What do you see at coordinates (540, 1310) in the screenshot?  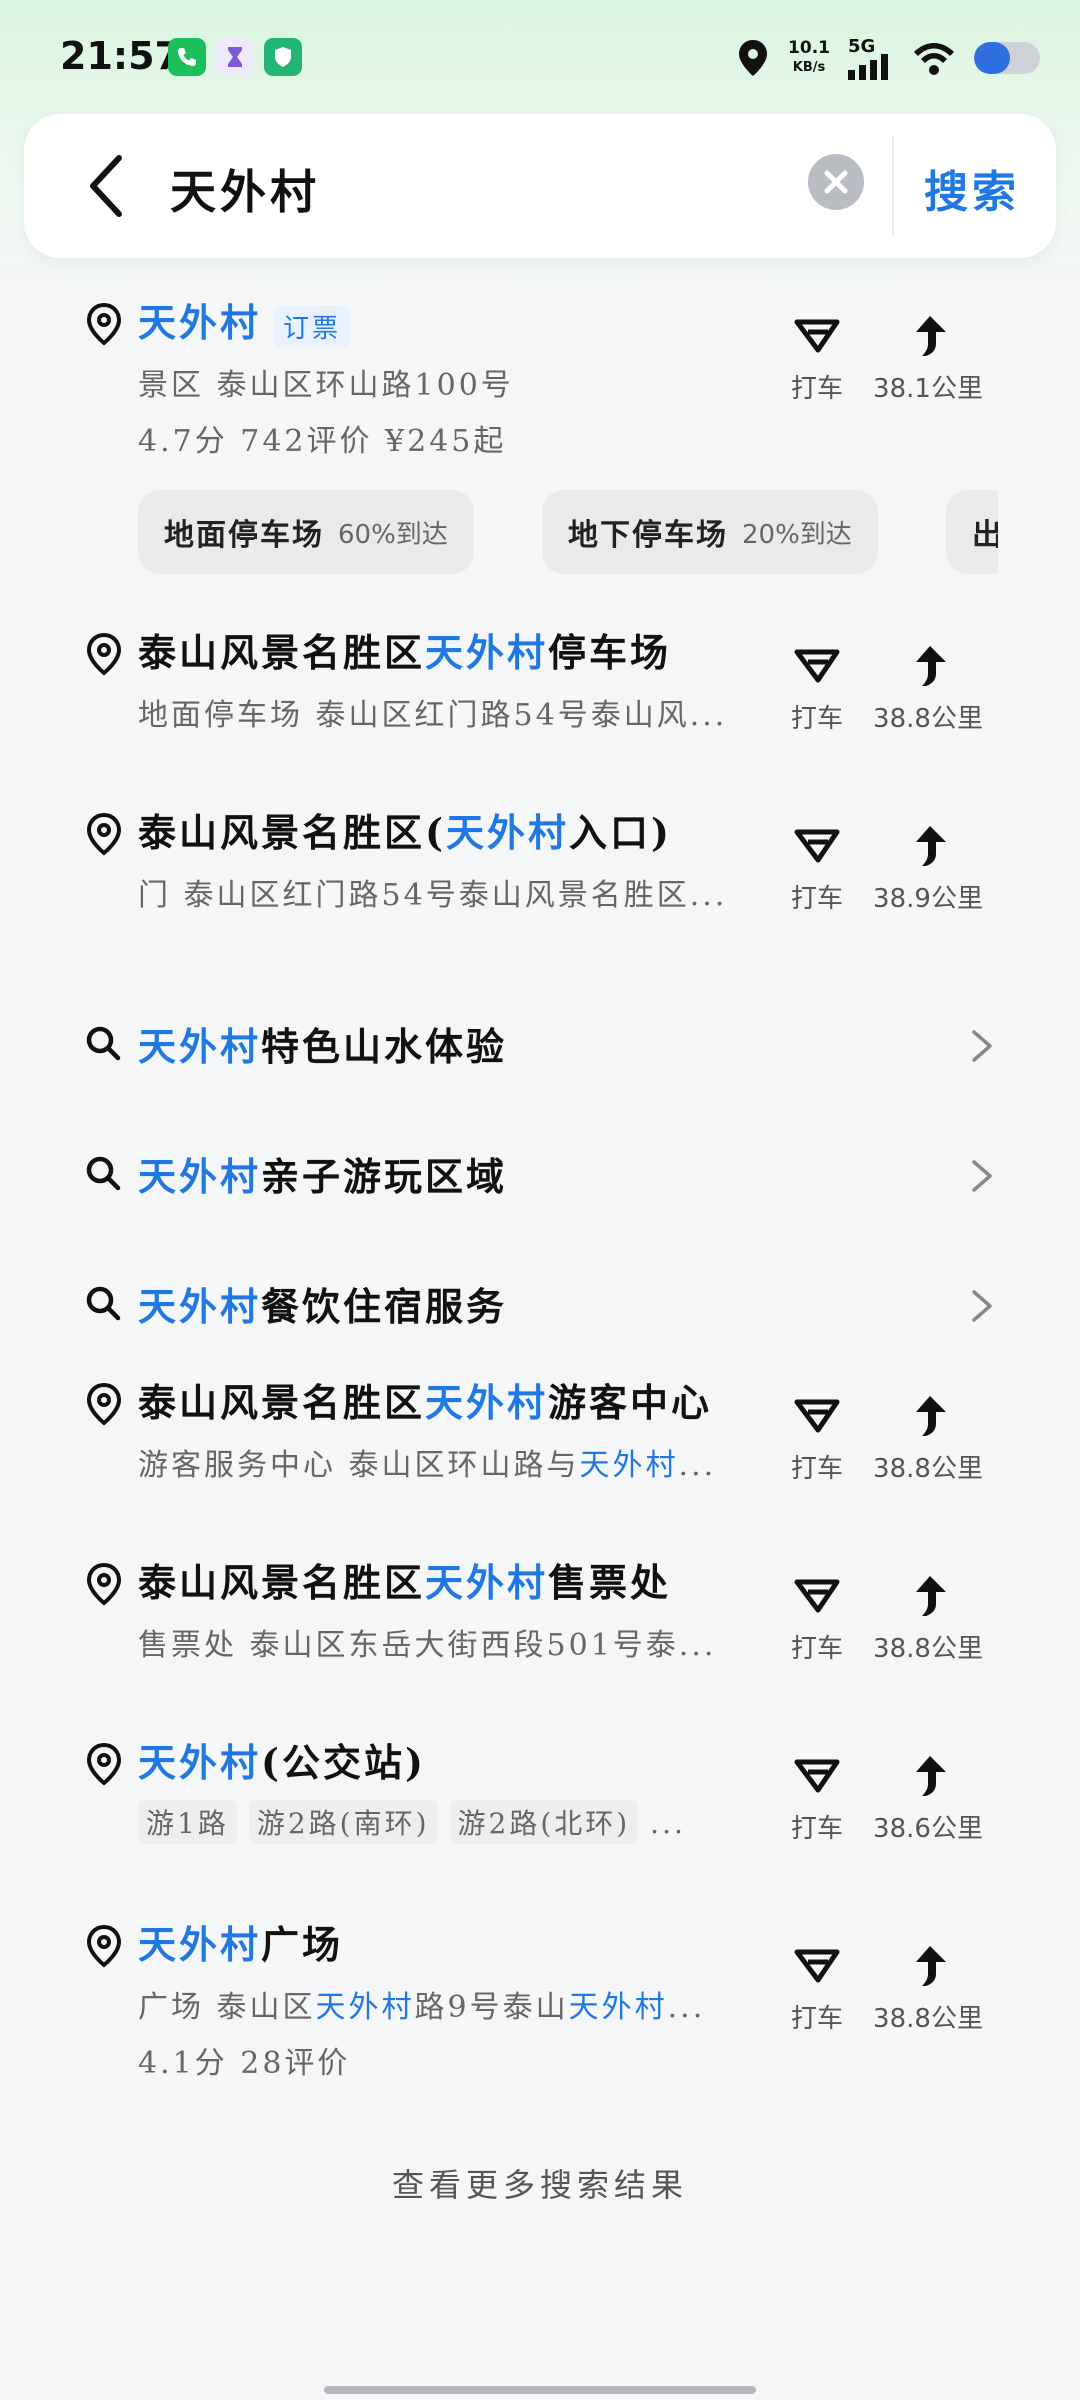 I see `suggestion-item: 天外村餐饮住宿服务` at bounding box center [540, 1310].